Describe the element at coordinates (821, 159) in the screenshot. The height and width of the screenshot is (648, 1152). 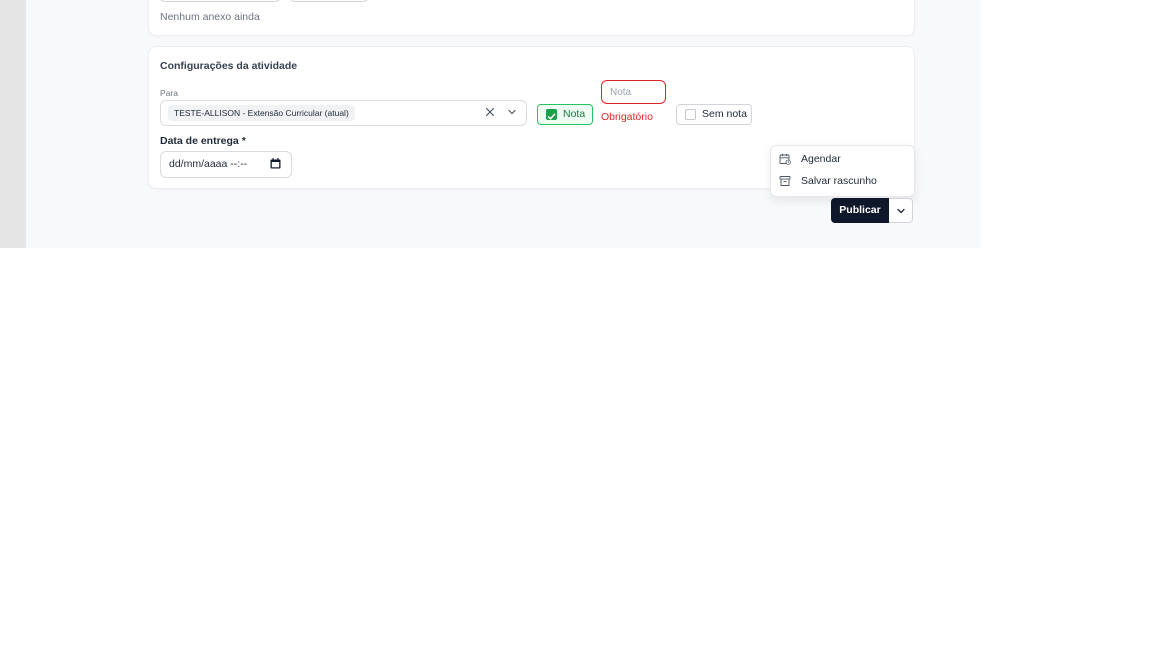
I see `menu-item-label: Agendar` at that location.